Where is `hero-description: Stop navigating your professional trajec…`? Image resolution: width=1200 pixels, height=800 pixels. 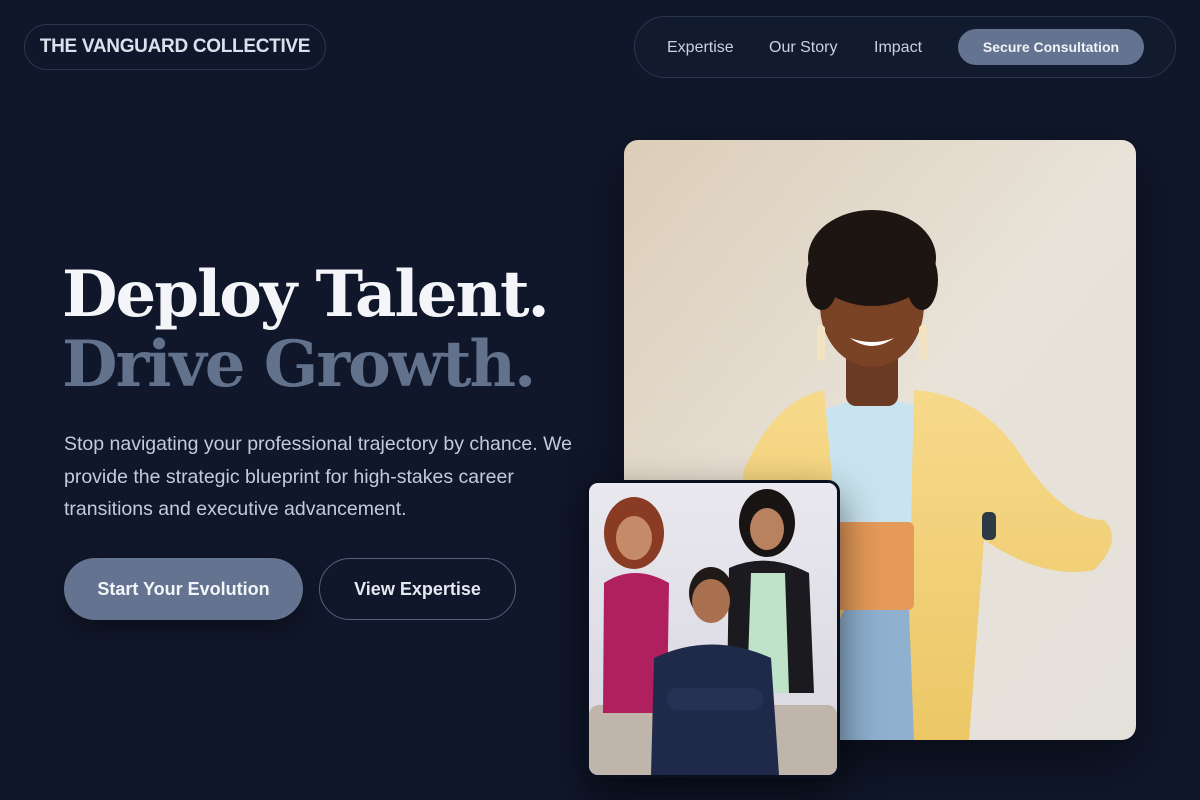 hero-description: Stop navigating your professional trajec… is located at coordinates (318, 476).